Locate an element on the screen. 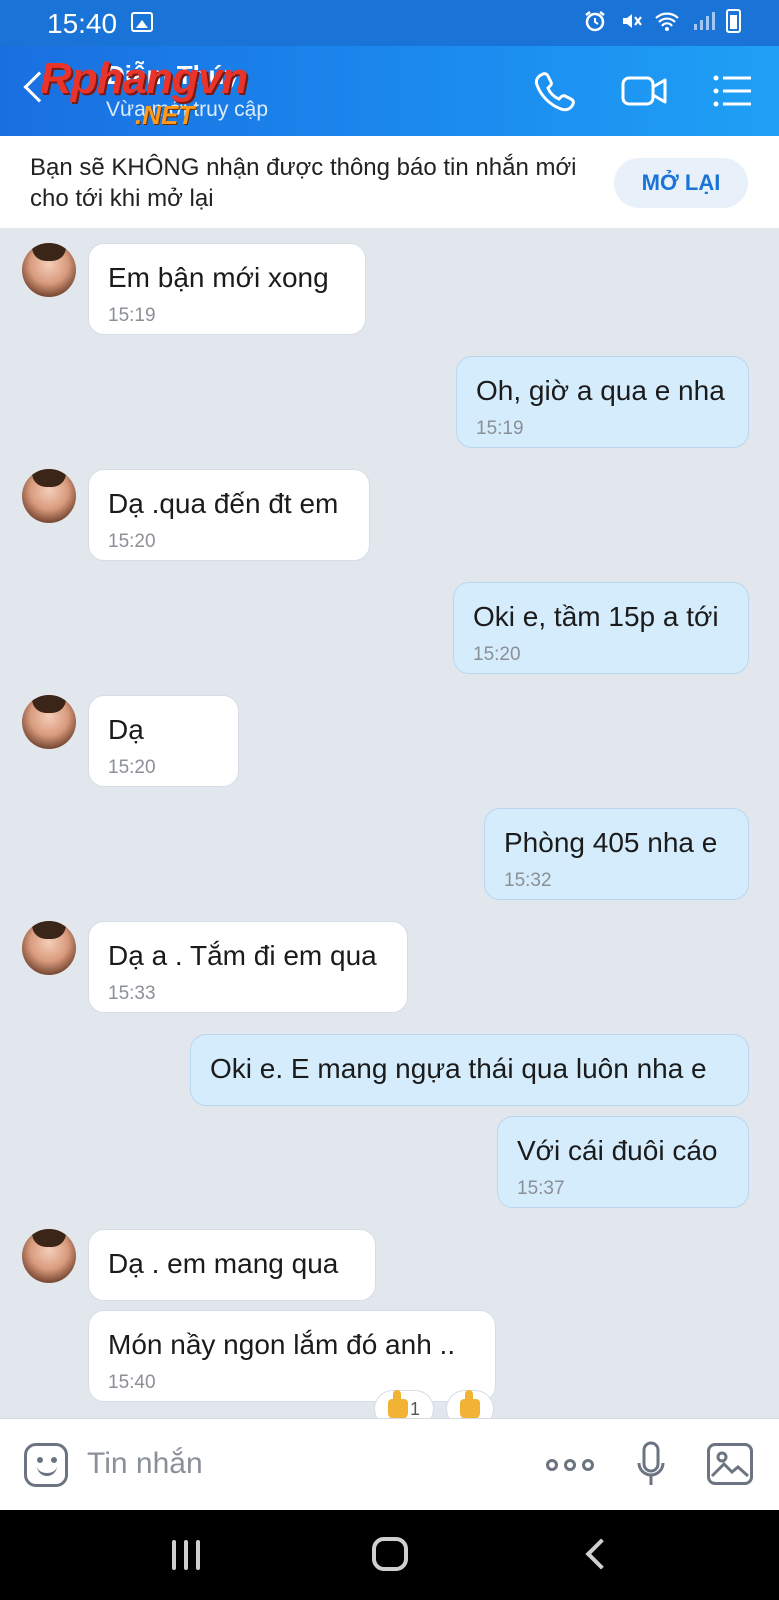  battery-icon is located at coordinates (733, 21).